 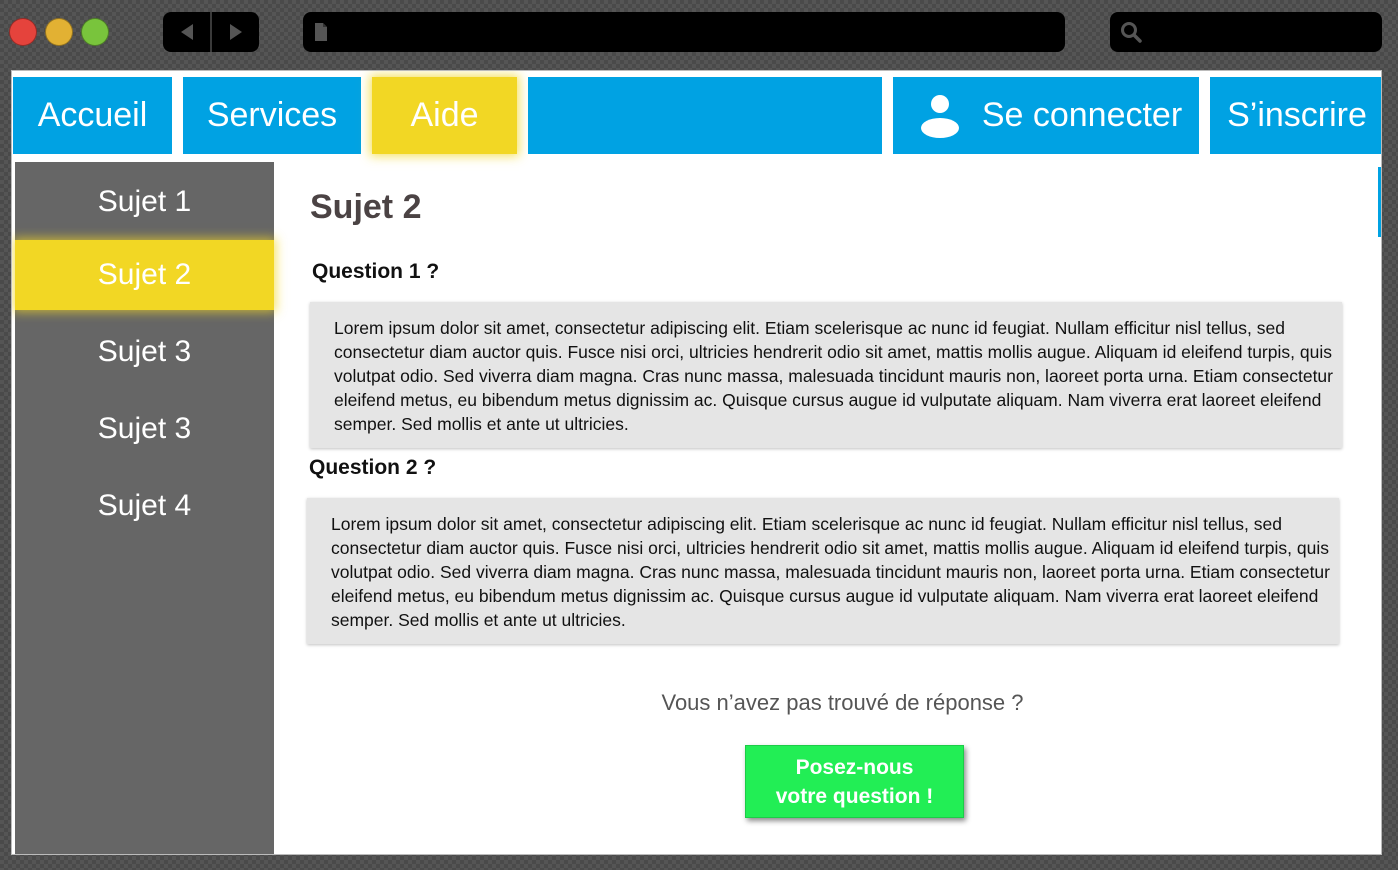 I want to click on maximize-window-button, so click(x=95, y=32).